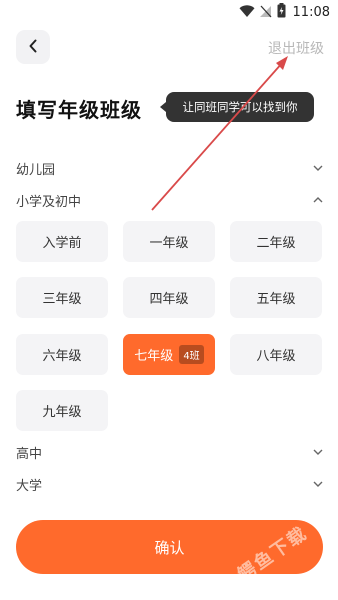 The width and height of the screenshot is (338, 600). What do you see at coordinates (247, 12) in the screenshot?
I see `wifi-icon` at bounding box center [247, 12].